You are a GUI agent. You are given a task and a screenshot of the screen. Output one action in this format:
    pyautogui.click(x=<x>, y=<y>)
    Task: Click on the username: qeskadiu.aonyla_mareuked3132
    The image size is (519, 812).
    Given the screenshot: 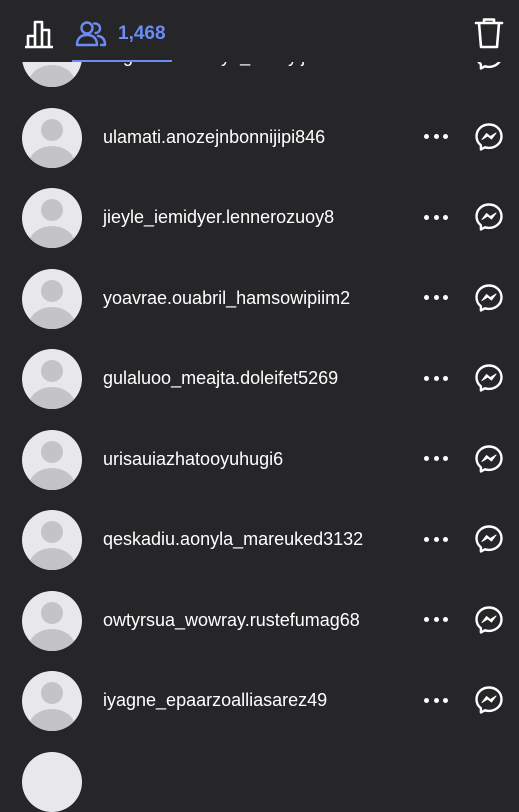 What is the action you would take?
    pyautogui.click(x=233, y=539)
    